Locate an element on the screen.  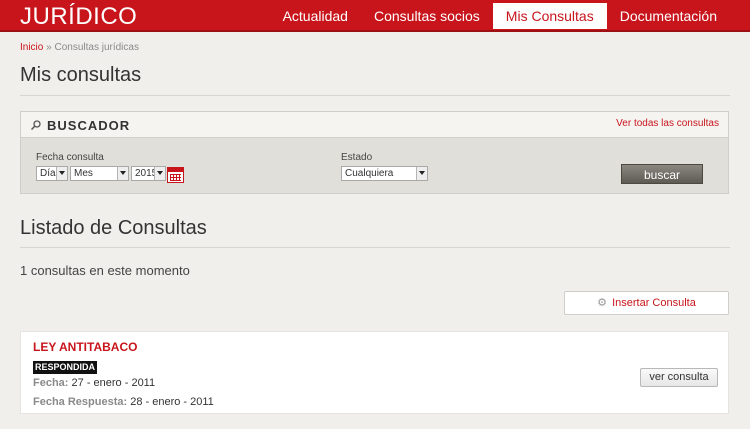
gear-icon: ⚙ is located at coordinates (602, 303).